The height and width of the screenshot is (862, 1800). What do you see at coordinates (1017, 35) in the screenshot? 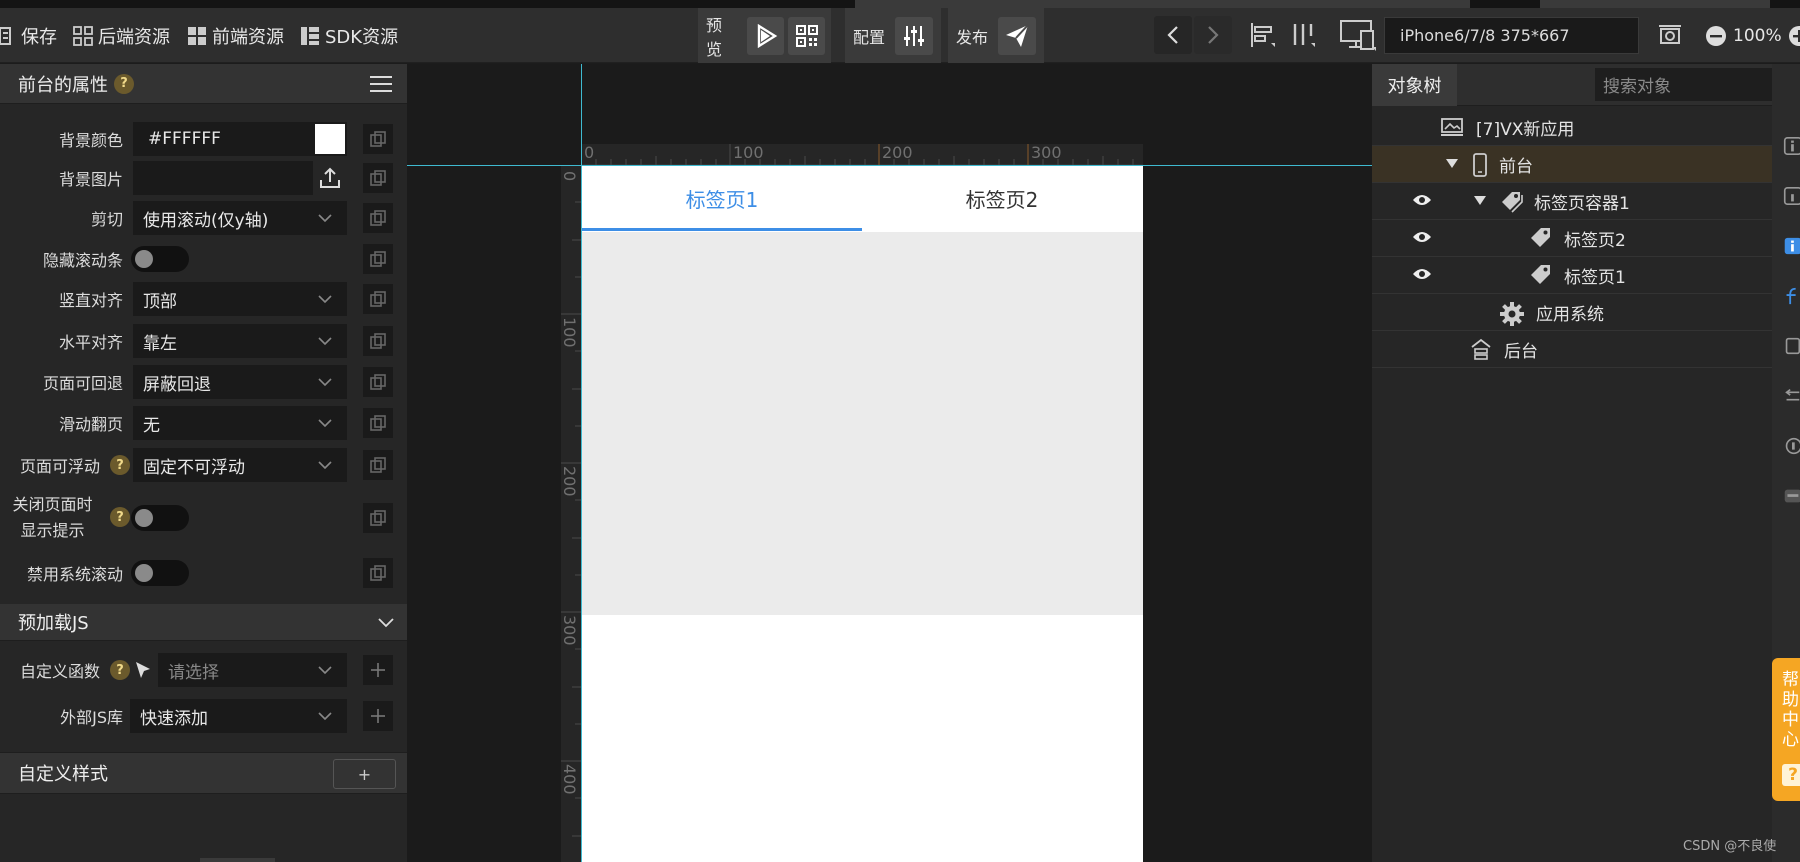
I see `publish-button` at bounding box center [1017, 35].